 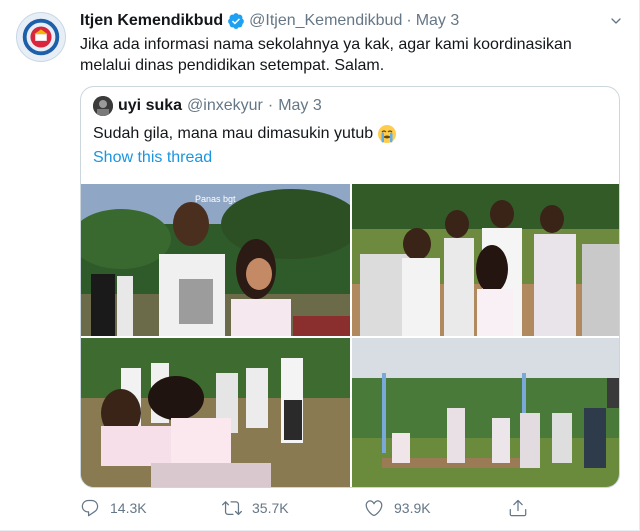 What do you see at coordinates (387, 134) in the screenshot?
I see `loudly-crying-face-emoji` at bounding box center [387, 134].